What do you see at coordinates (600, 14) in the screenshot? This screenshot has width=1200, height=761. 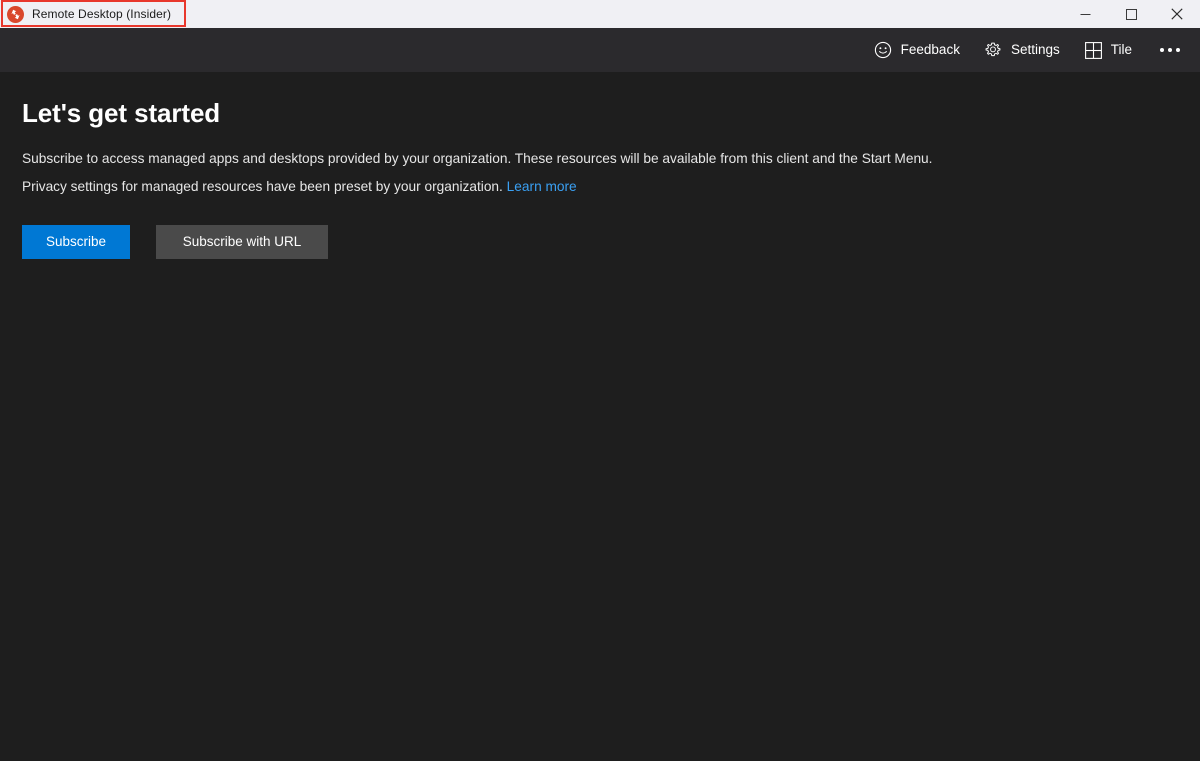 I see `title-bar: Remote Desktop (Insider)` at bounding box center [600, 14].